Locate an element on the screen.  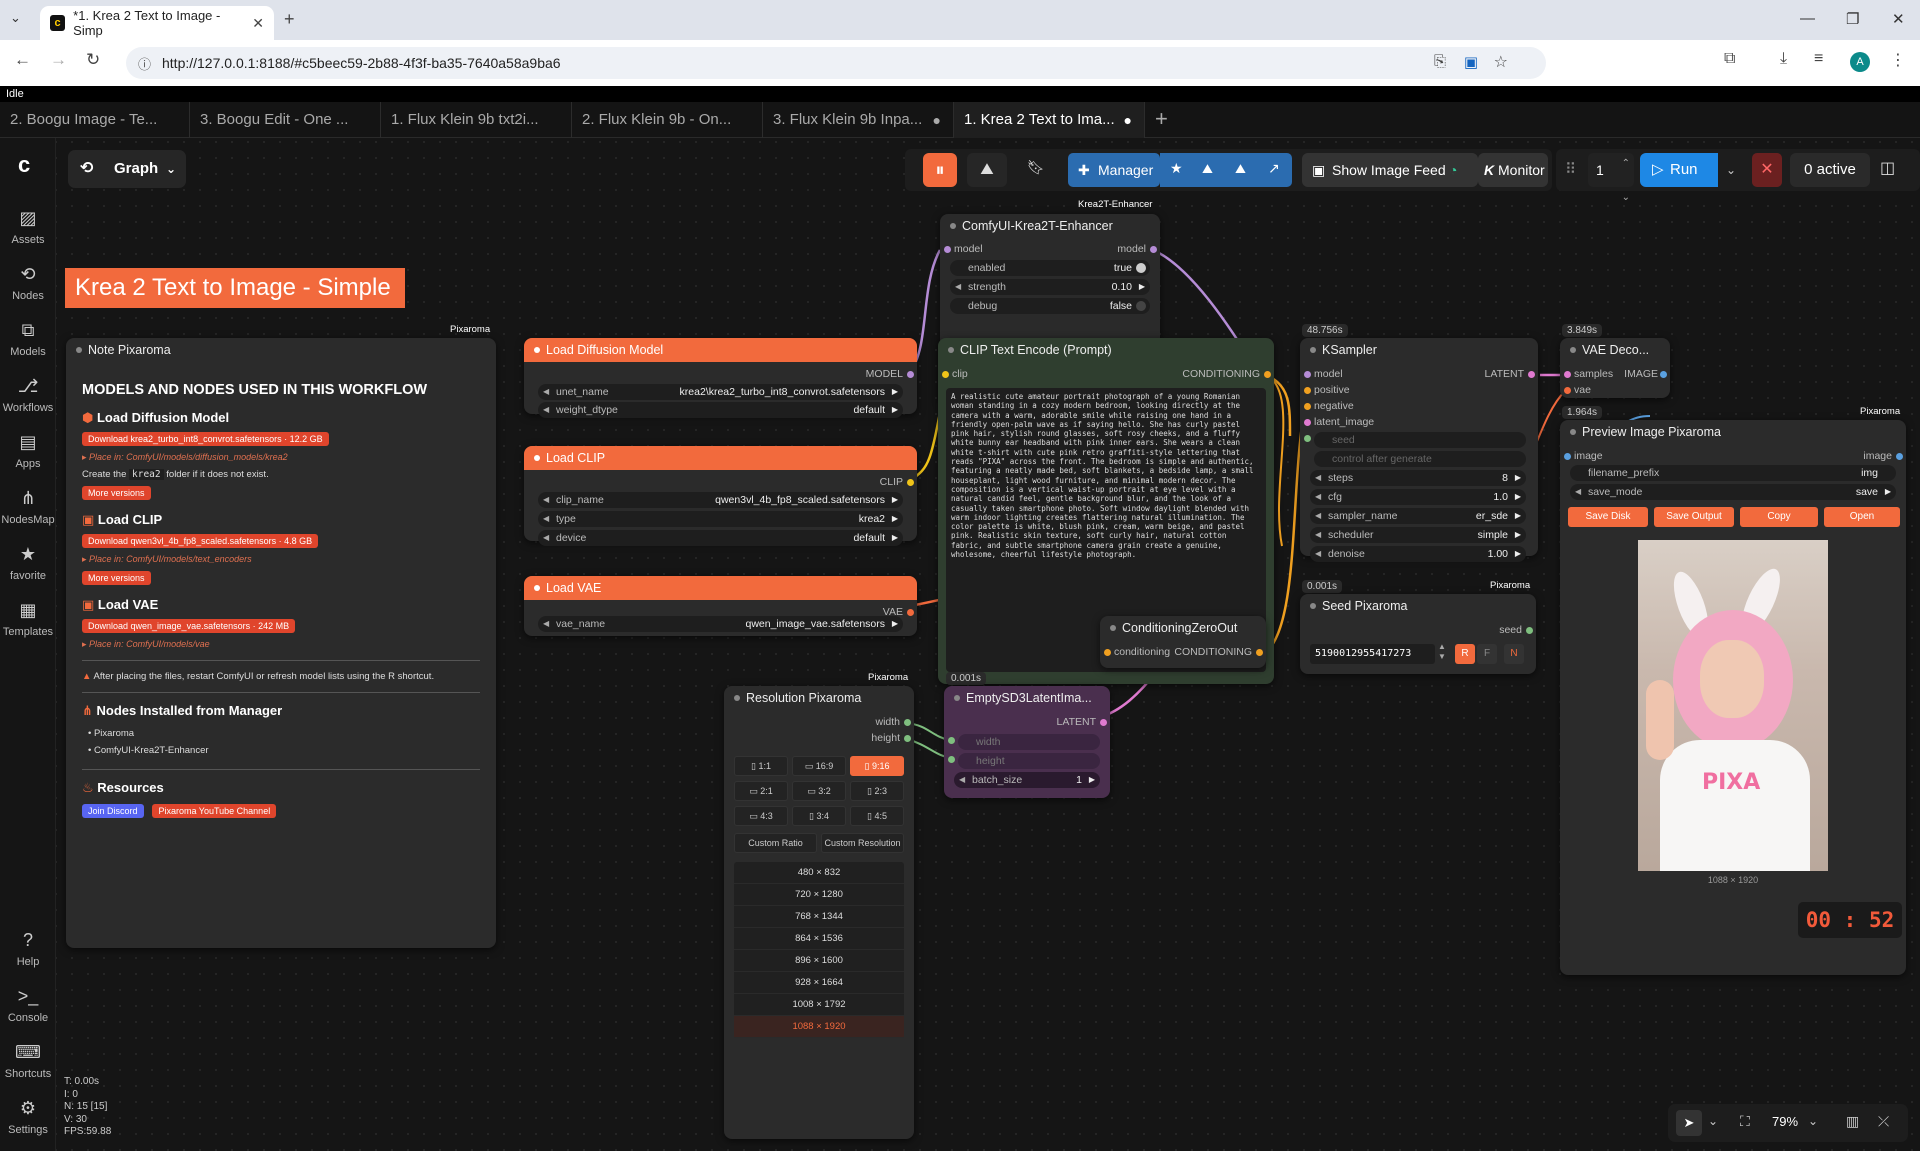
site-info-icon: ⓘ is located at coordinates (144, 63).